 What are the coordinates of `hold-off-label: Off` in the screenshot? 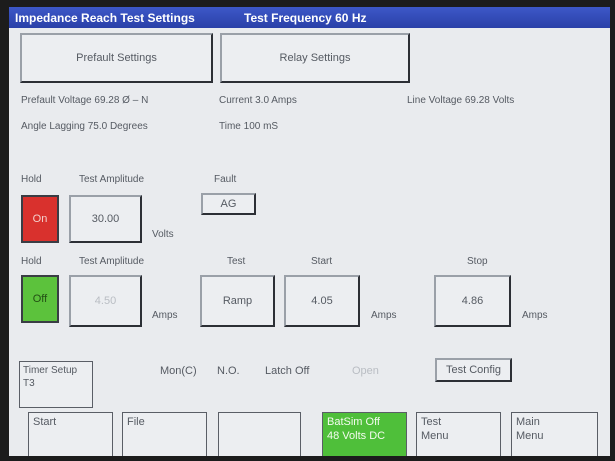 It's located at (40, 299).